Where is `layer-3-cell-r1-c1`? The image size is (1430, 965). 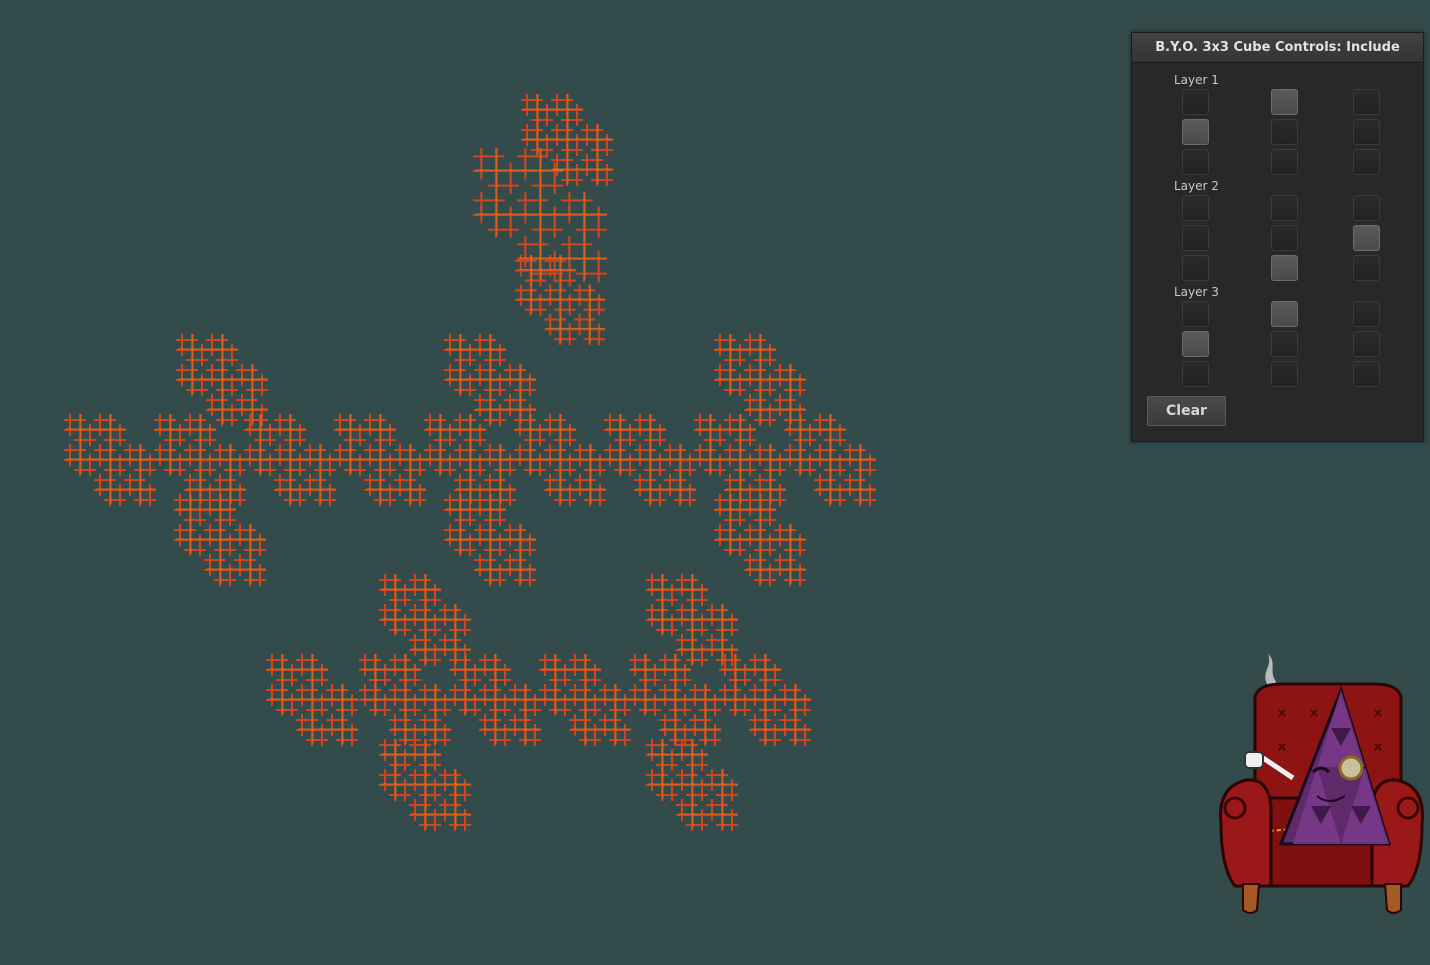
layer-3-cell-r1-c1 is located at coordinates (1195, 314).